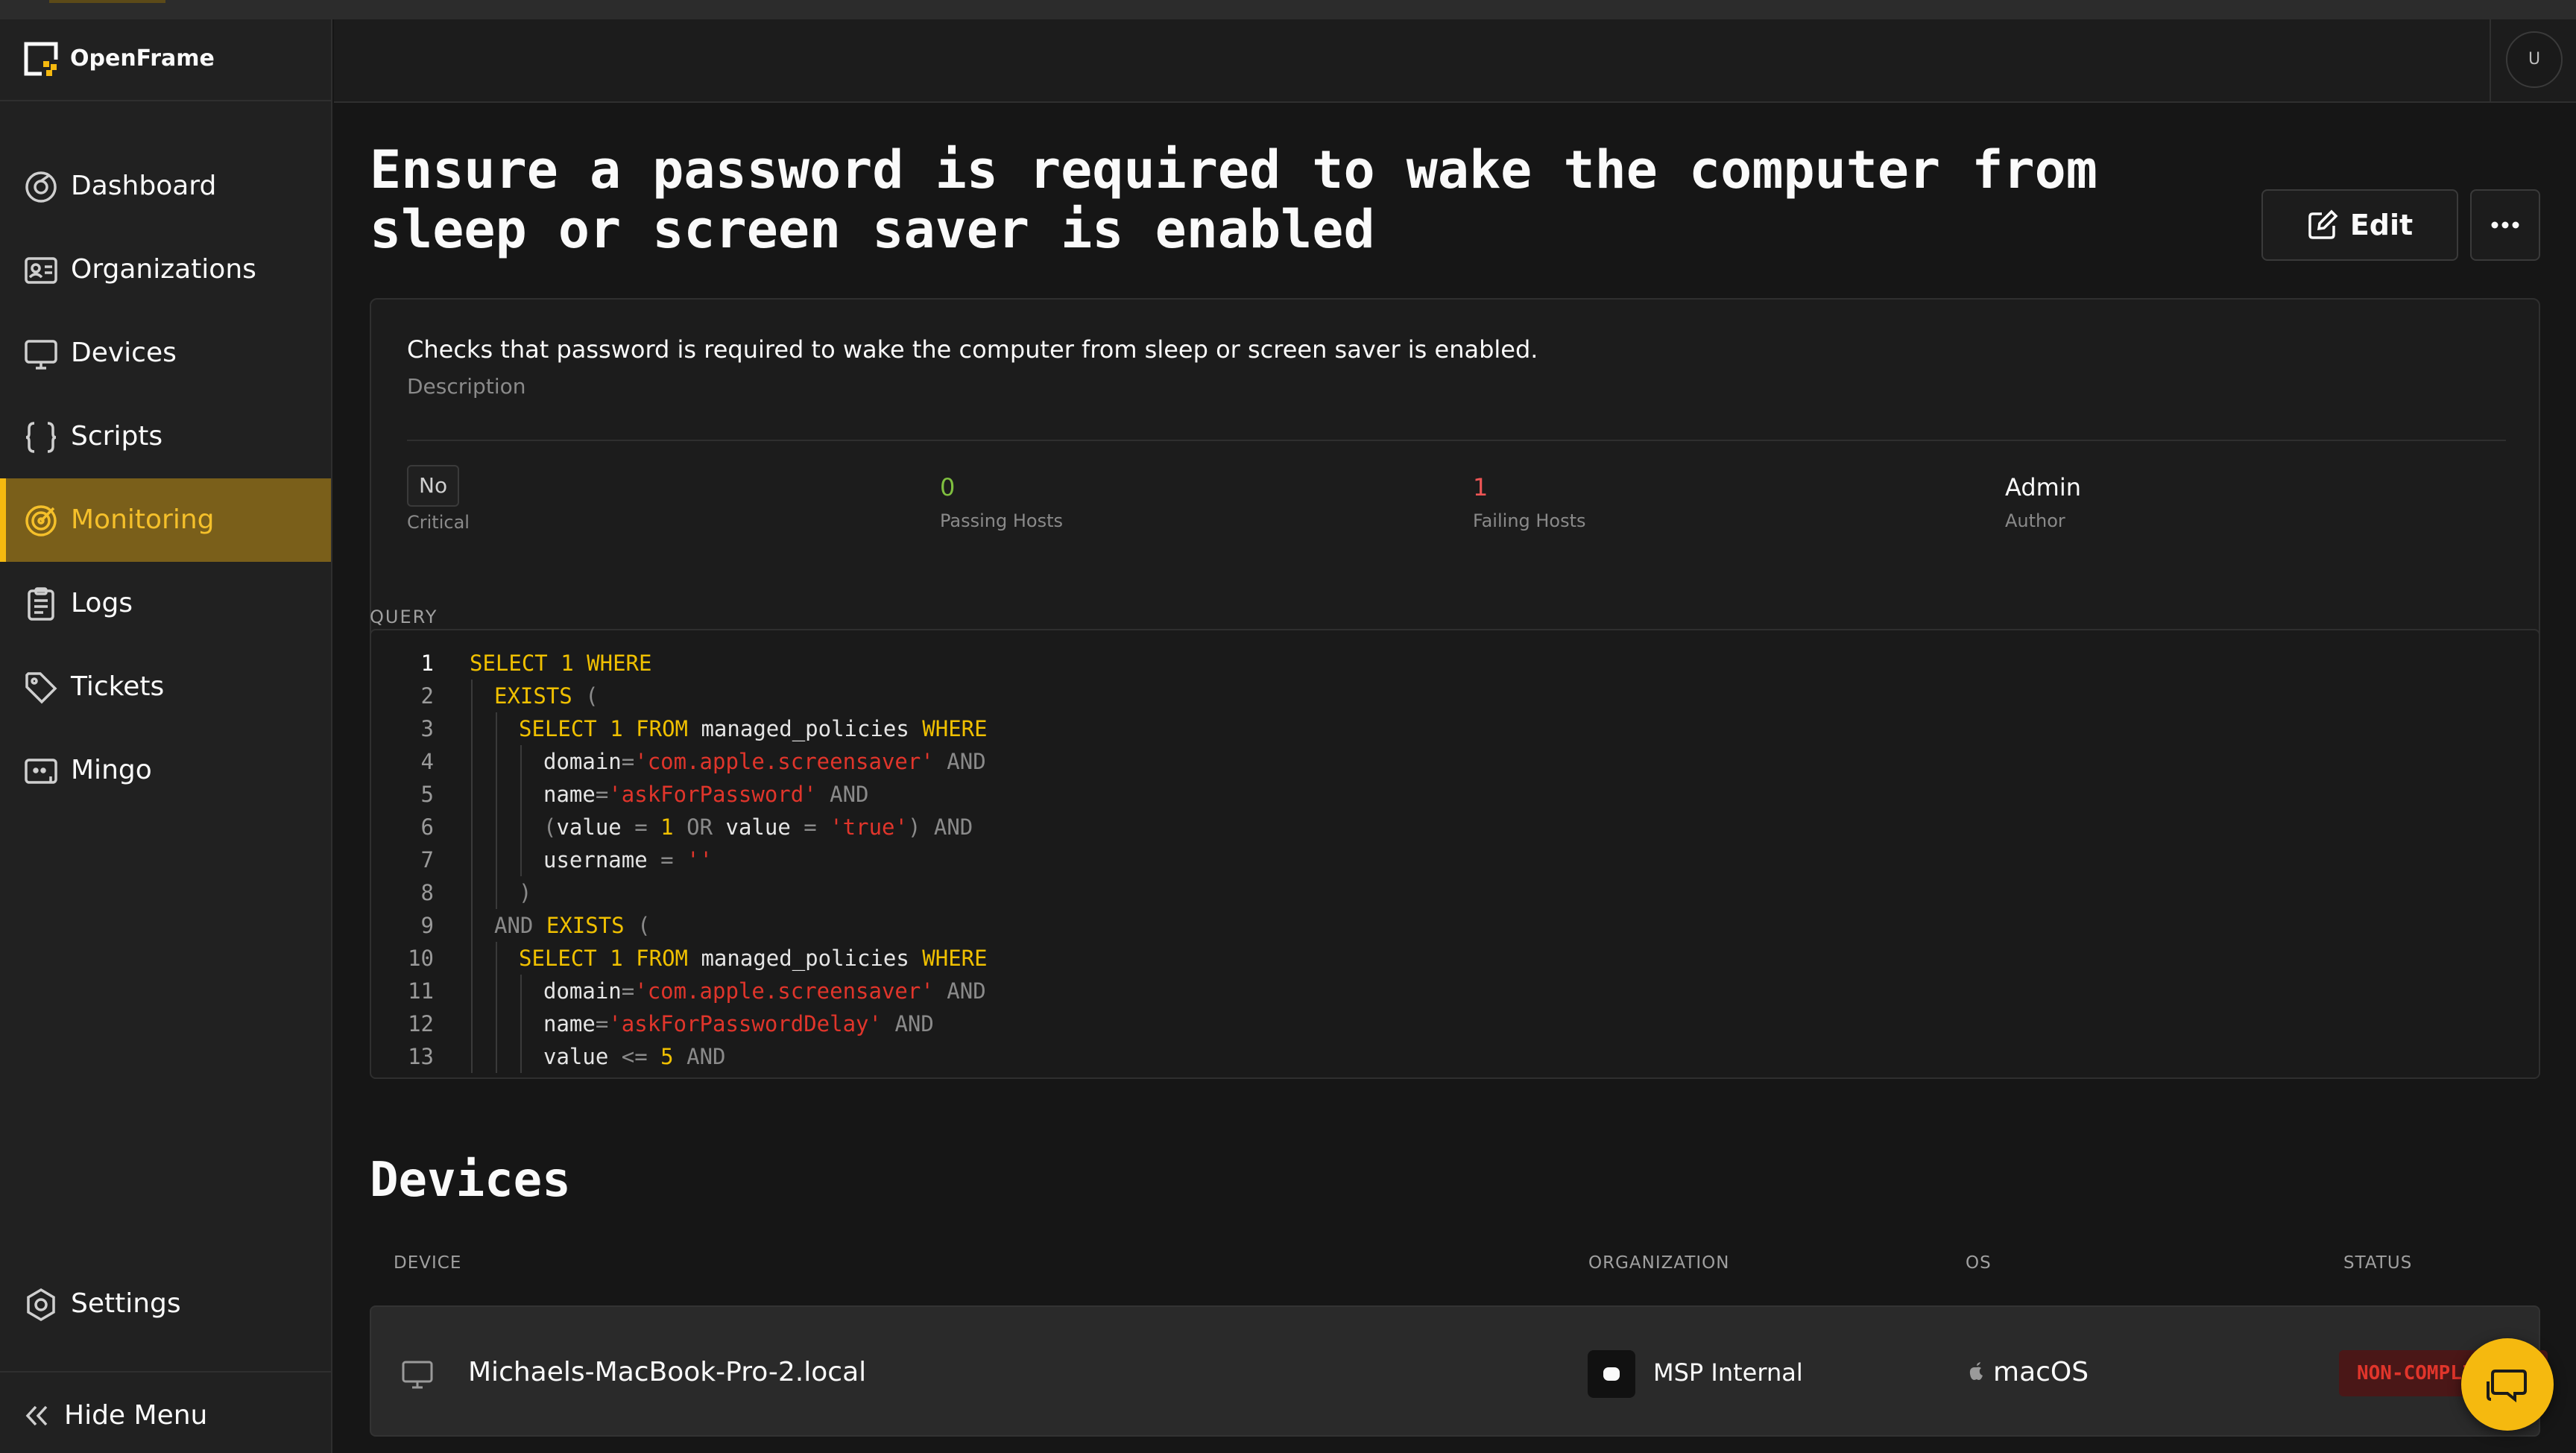 The height and width of the screenshot is (1453, 2576). Describe the element at coordinates (41, 771) in the screenshot. I see `chat-bot-icon` at that location.